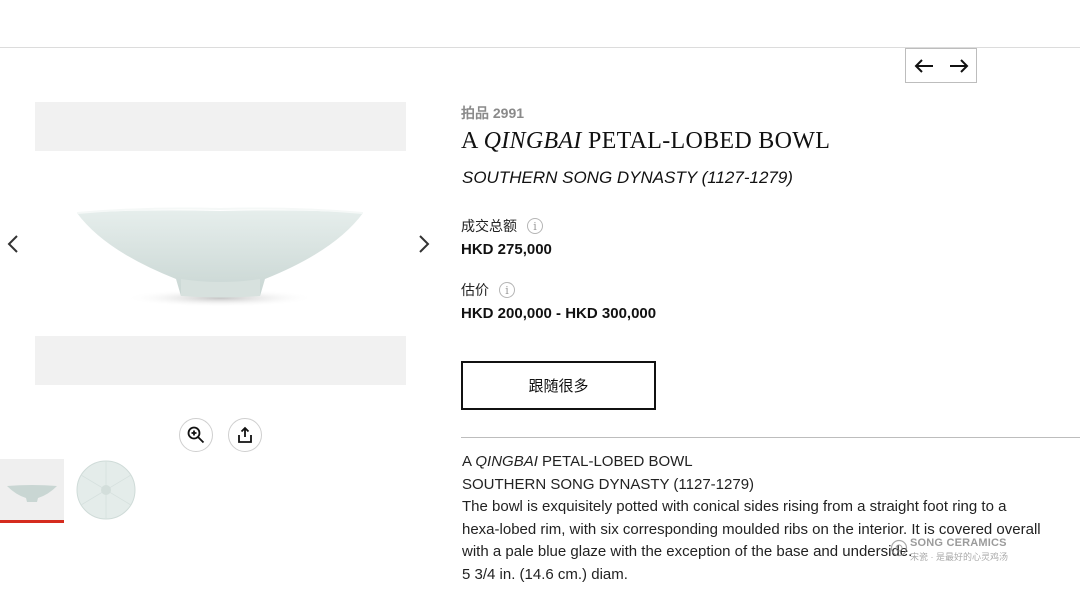 This screenshot has height=594, width=1080. What do you see at coordinates (220, 360) in the screenshot?
I see `image-letterbox-bottom` at bounding box center [220, 360].